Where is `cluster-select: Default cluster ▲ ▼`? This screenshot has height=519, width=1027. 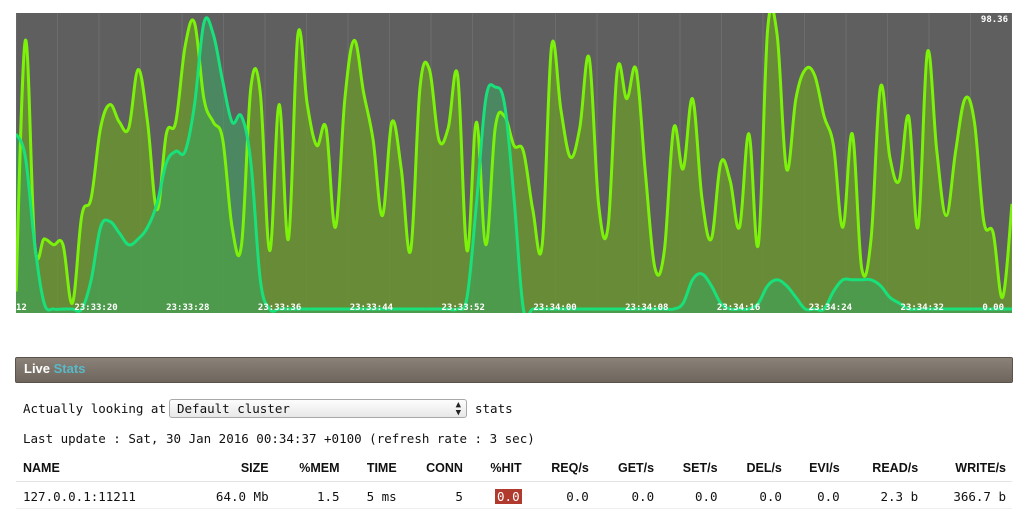 cluster-select: Default cluster ▲ ▼ is located at coordinates (318, 408).